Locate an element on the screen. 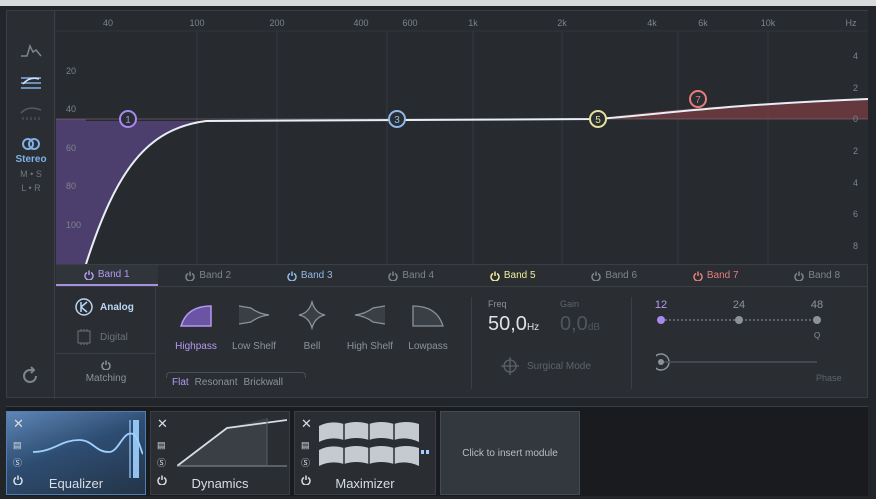  slope-brickwall: Brickwall is located at coordinates (262, 382).